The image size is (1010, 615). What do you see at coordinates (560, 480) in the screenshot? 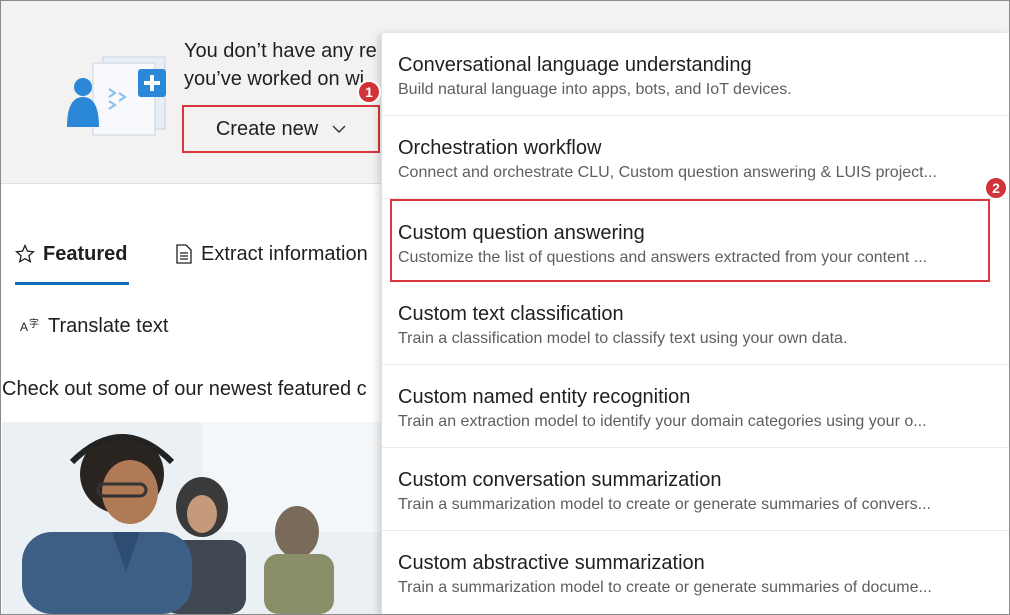
I see `menu-item-title: Custom conversation summarization` at bounding box center [560, 480].